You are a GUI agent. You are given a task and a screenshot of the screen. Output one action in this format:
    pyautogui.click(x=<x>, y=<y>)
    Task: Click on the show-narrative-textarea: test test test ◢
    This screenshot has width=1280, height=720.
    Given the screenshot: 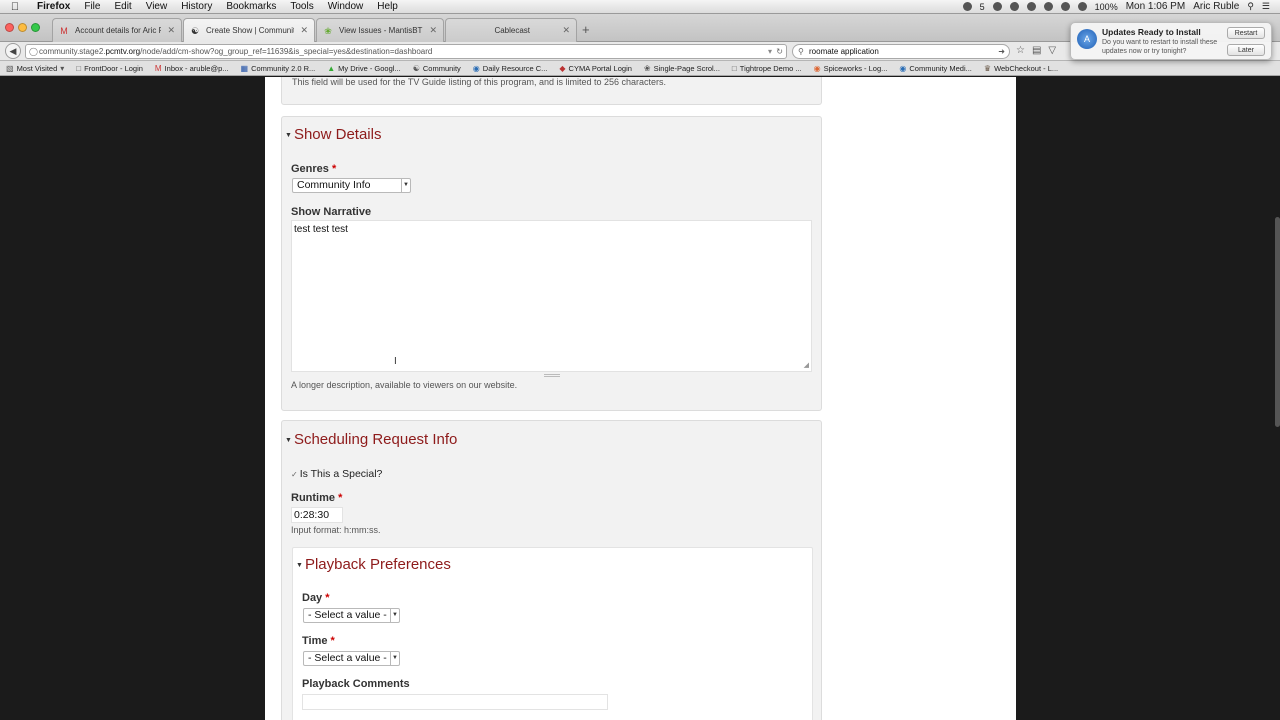 What is the action you would take?
    pyautogui.click(x=551, y=296)
    